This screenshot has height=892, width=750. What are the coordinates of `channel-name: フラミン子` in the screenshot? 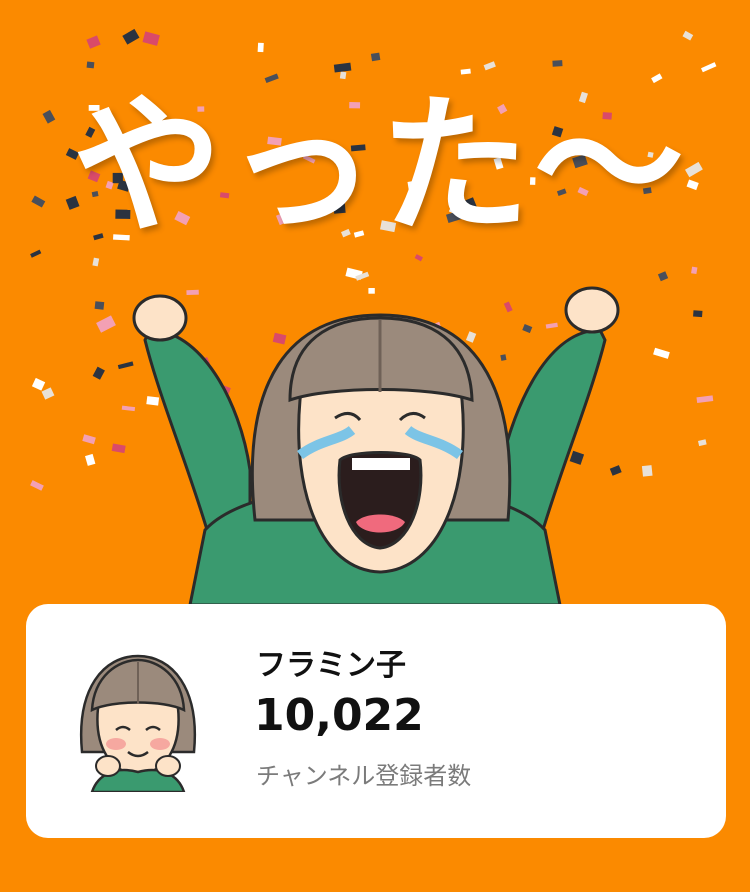 It's located at (331, 665).